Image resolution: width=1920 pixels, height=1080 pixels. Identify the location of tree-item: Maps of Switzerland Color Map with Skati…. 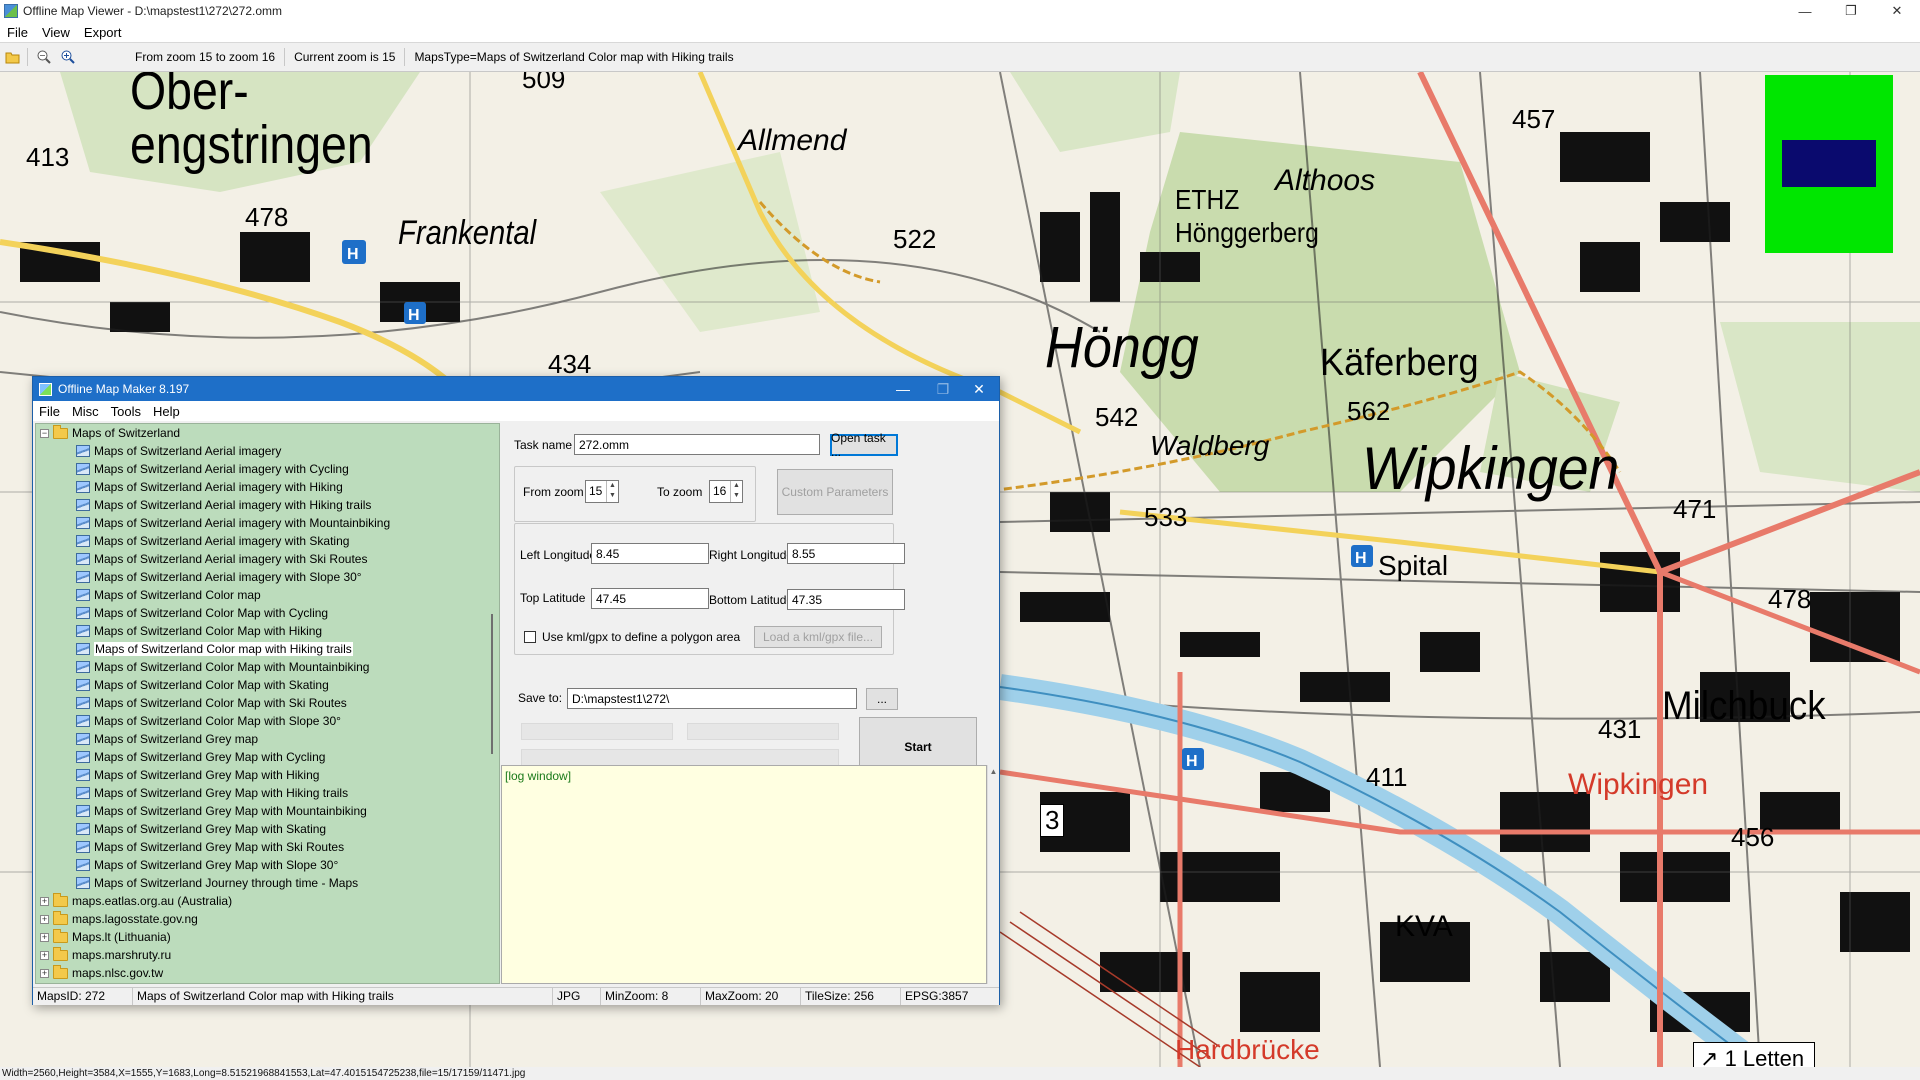
(267, 685).